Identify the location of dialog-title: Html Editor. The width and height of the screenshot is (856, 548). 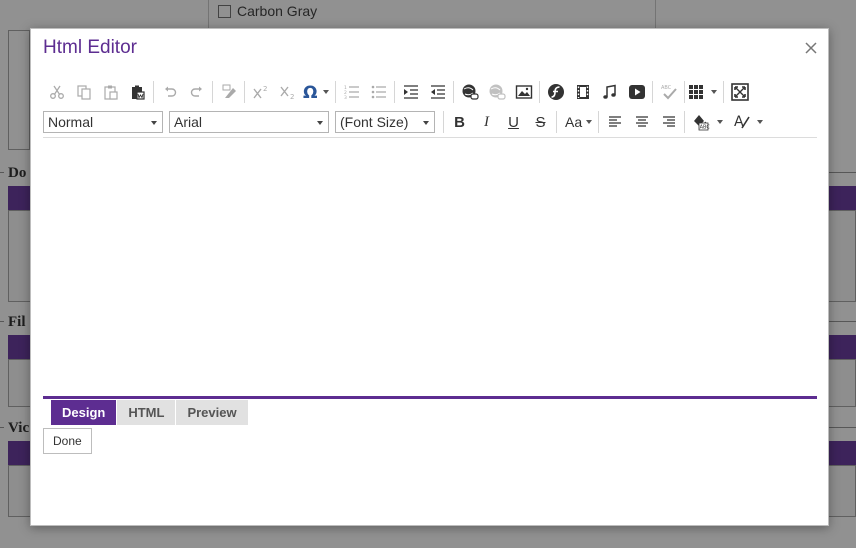
(90, 47).